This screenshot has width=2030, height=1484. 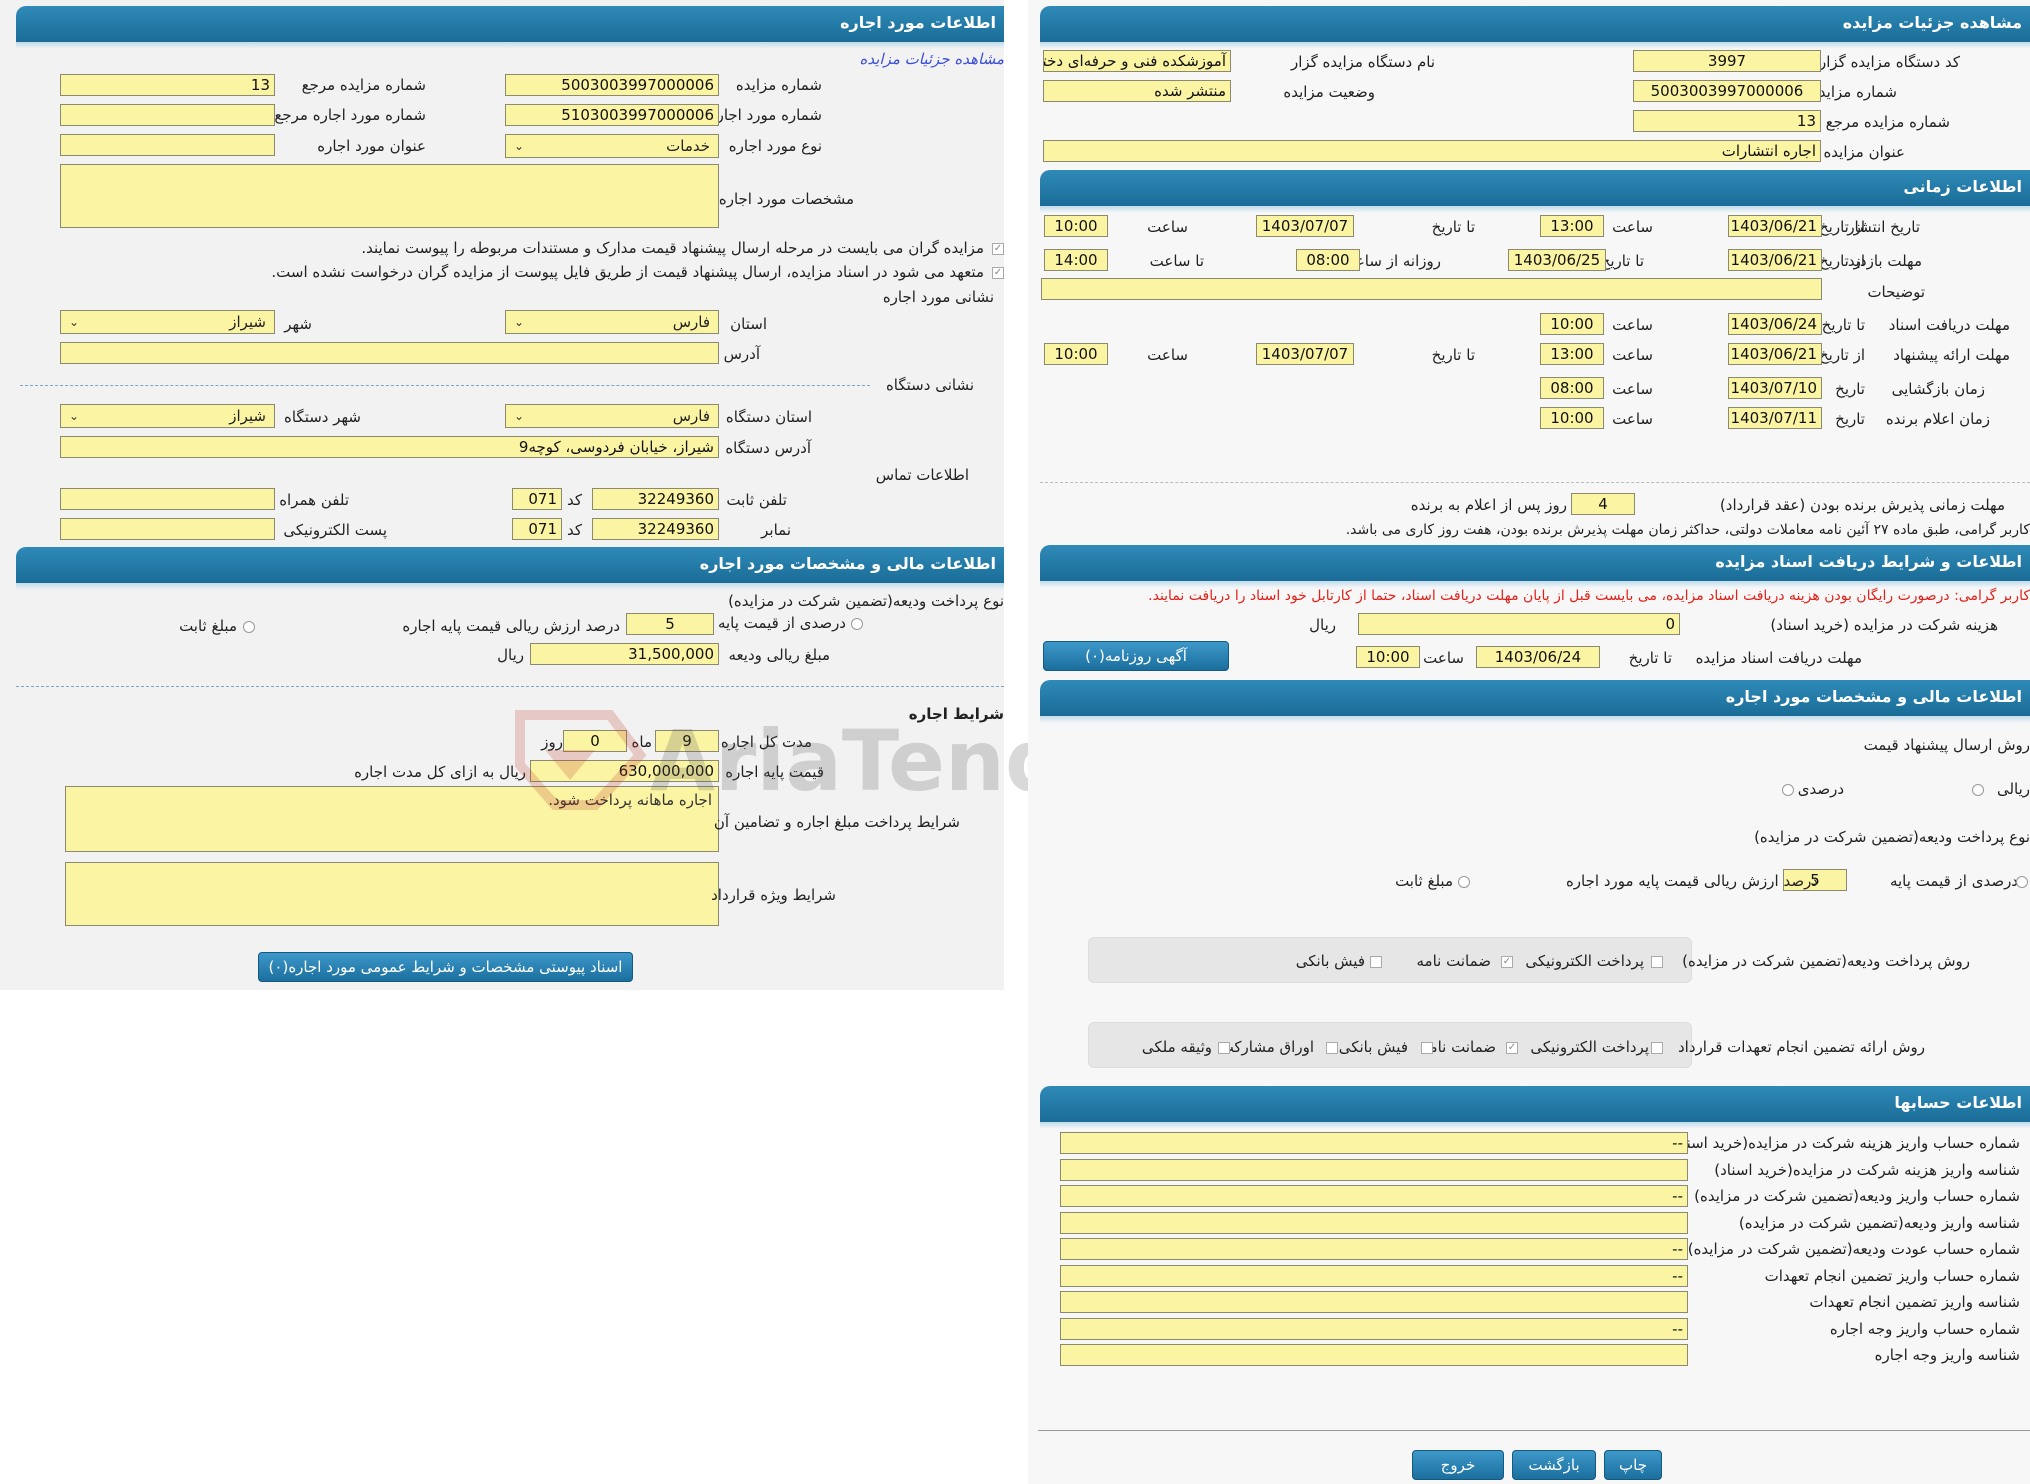 I want to click on org-city-select: شیراز ⌄, so click(x=167, y=416).